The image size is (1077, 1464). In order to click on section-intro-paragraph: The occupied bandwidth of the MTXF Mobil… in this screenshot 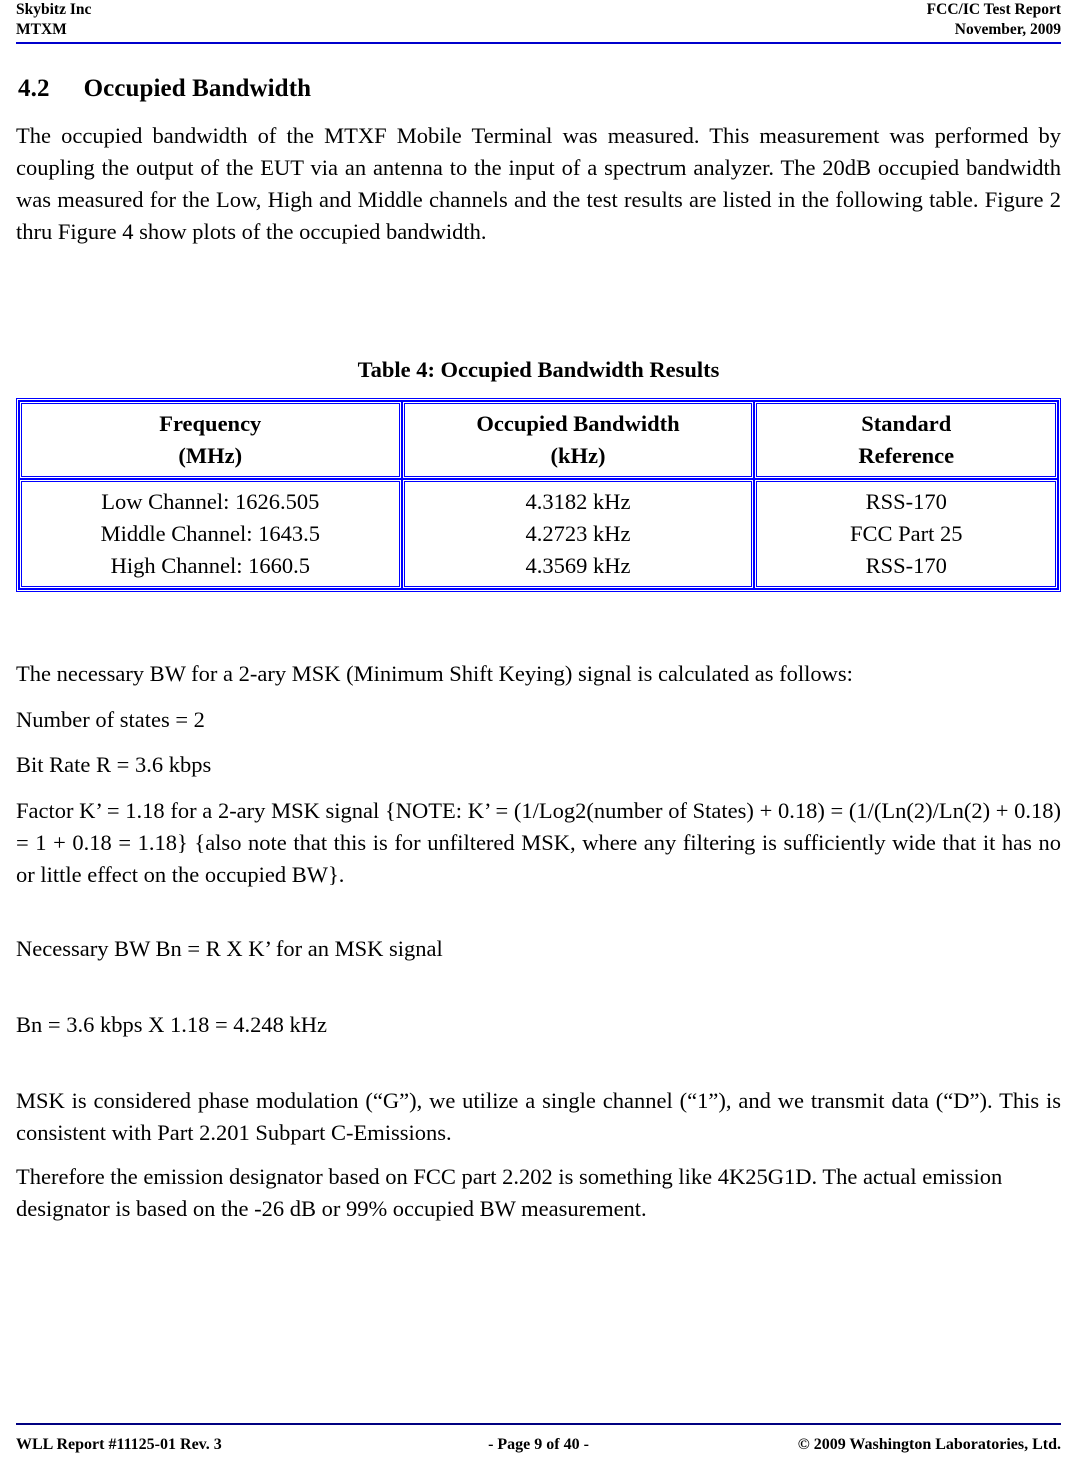, I will do `click(538, 183)`.